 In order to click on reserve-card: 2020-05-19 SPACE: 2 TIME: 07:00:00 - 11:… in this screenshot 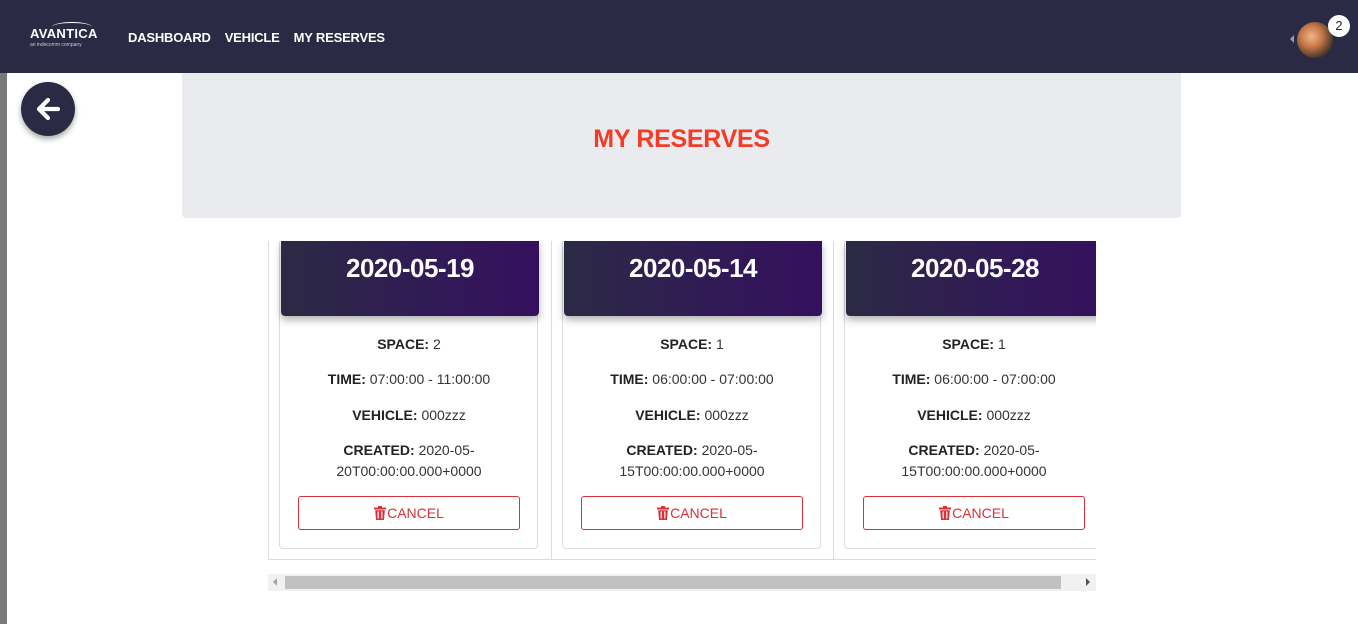, I will do `click(409, 395)`.